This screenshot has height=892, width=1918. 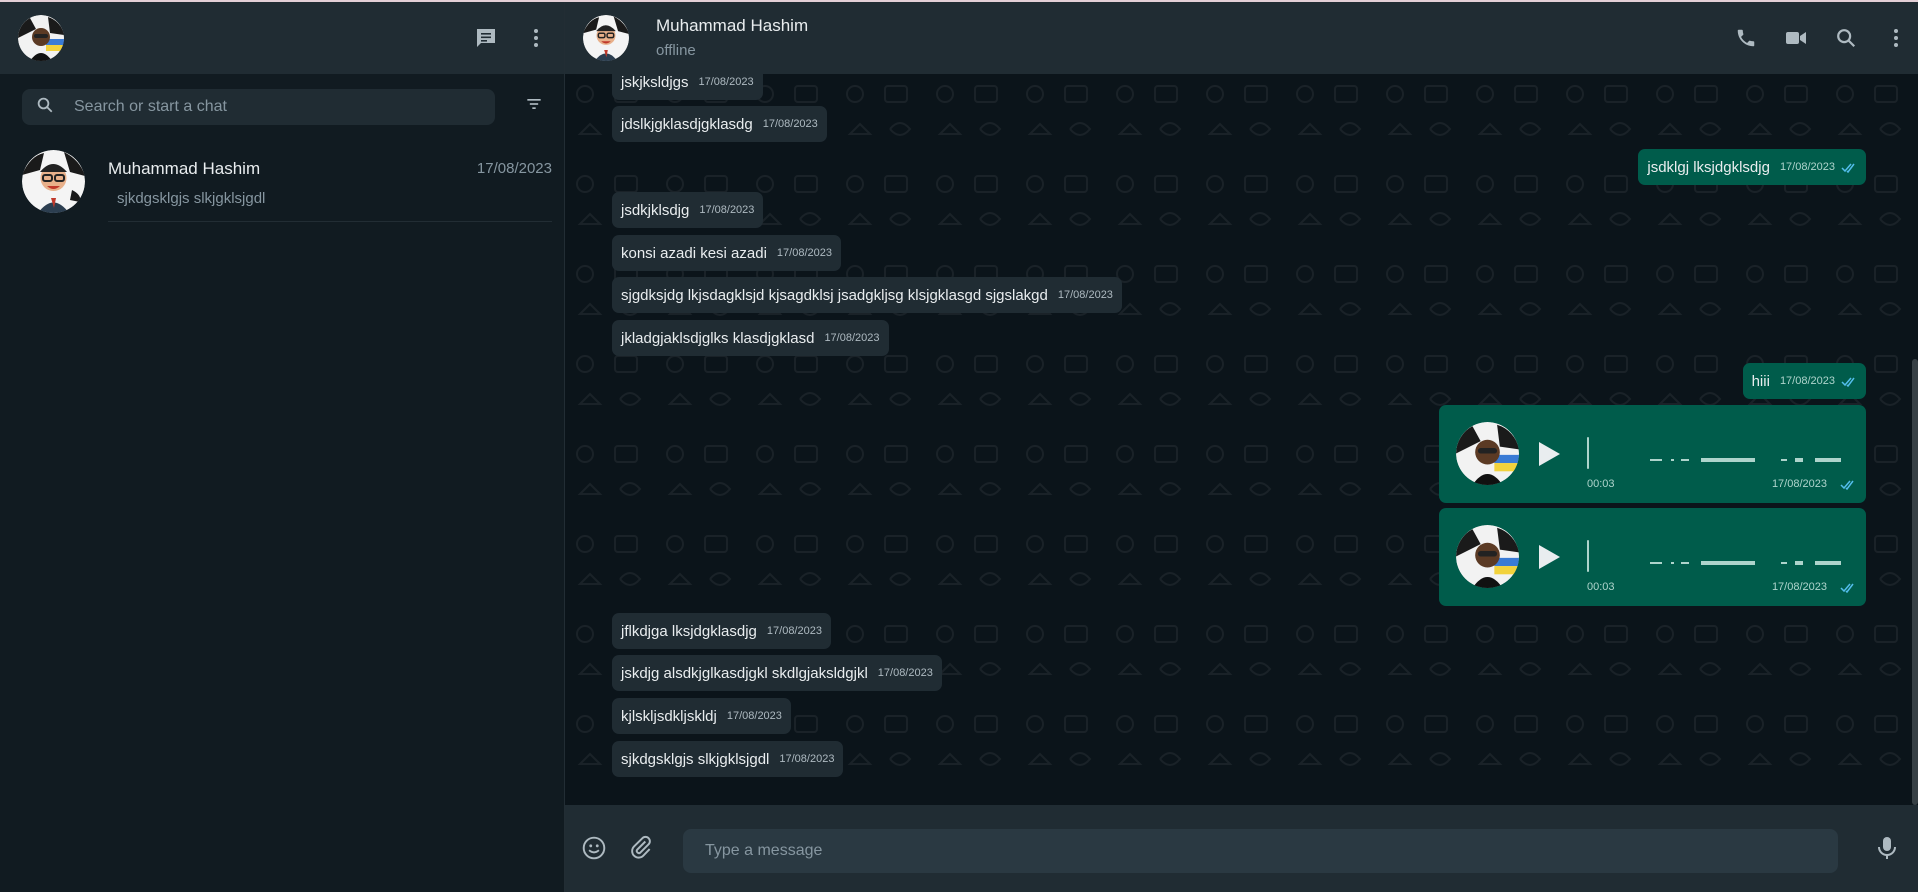 What do you see at coordinates (536, 38) in the screenshot?
I see `menu-dots-icon` at bounding box center [536, 38].